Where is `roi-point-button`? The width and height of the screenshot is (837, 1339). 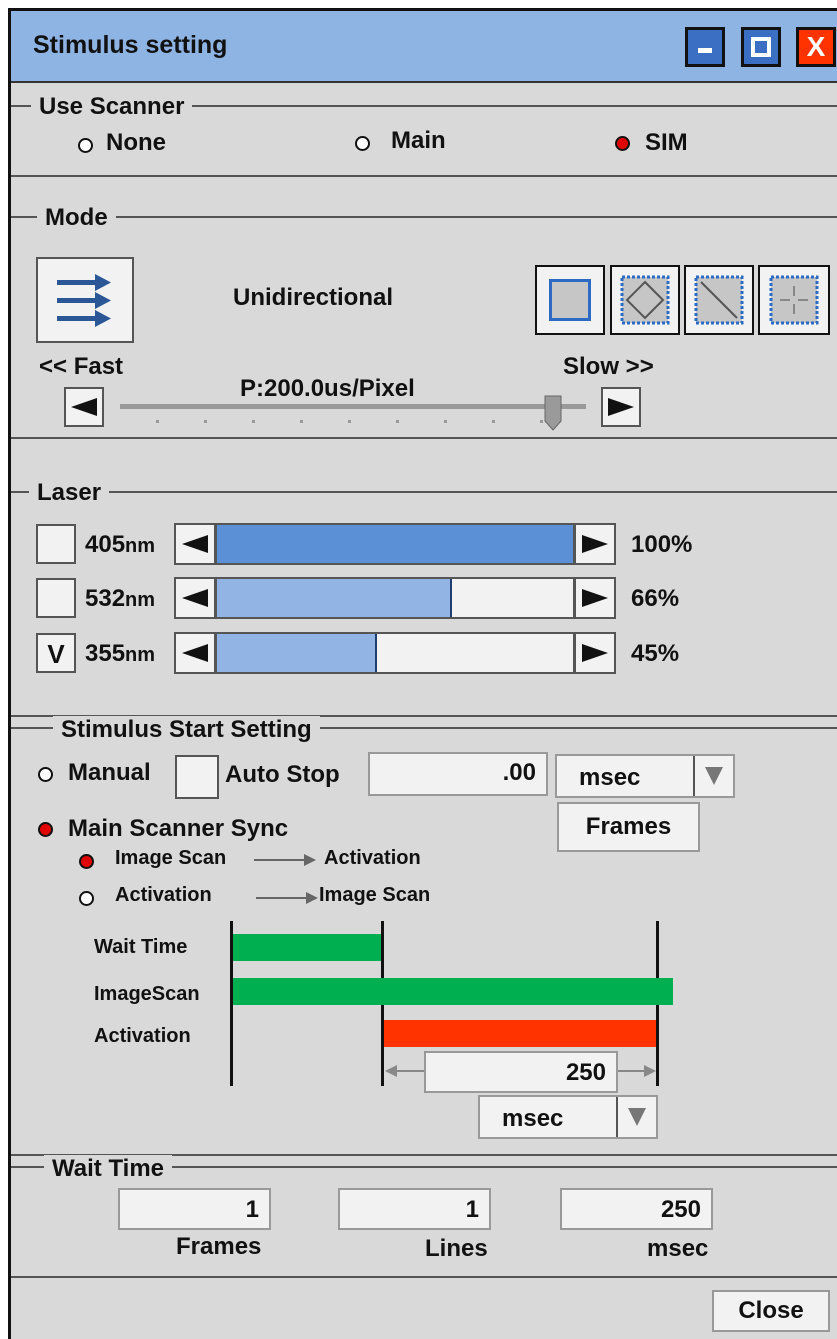
roi-point-button is located at coordinates (794, 300).